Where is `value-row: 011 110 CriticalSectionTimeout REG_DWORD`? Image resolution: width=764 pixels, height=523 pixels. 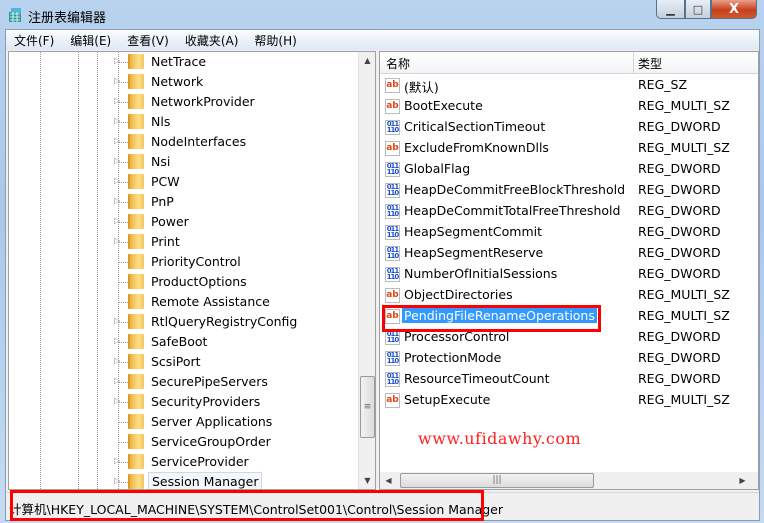 value-row: 011 110 CriticalSectionTimeout REG_DWORD is located at coordinates (569, 127).